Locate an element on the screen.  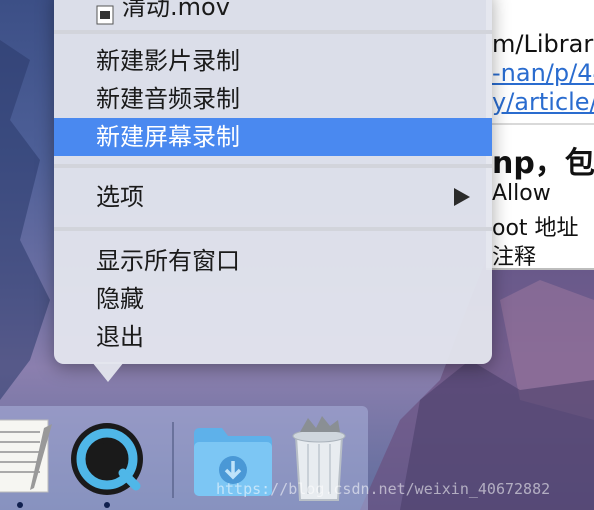
menu-item-new-screen-recording: 新建屏幕录制 is located at coordinates (273, 137).